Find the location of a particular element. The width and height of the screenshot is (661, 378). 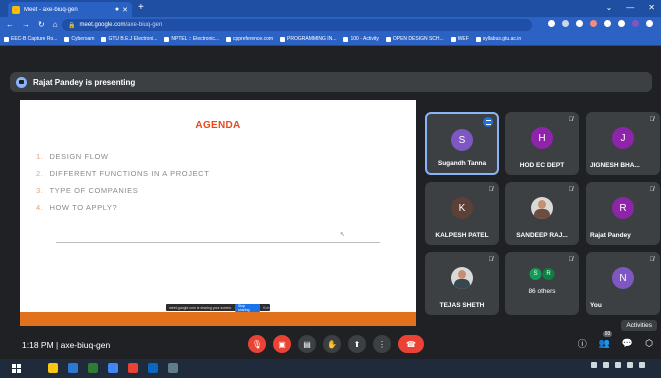

sidebar-icon is located at coordinates (621, 23).